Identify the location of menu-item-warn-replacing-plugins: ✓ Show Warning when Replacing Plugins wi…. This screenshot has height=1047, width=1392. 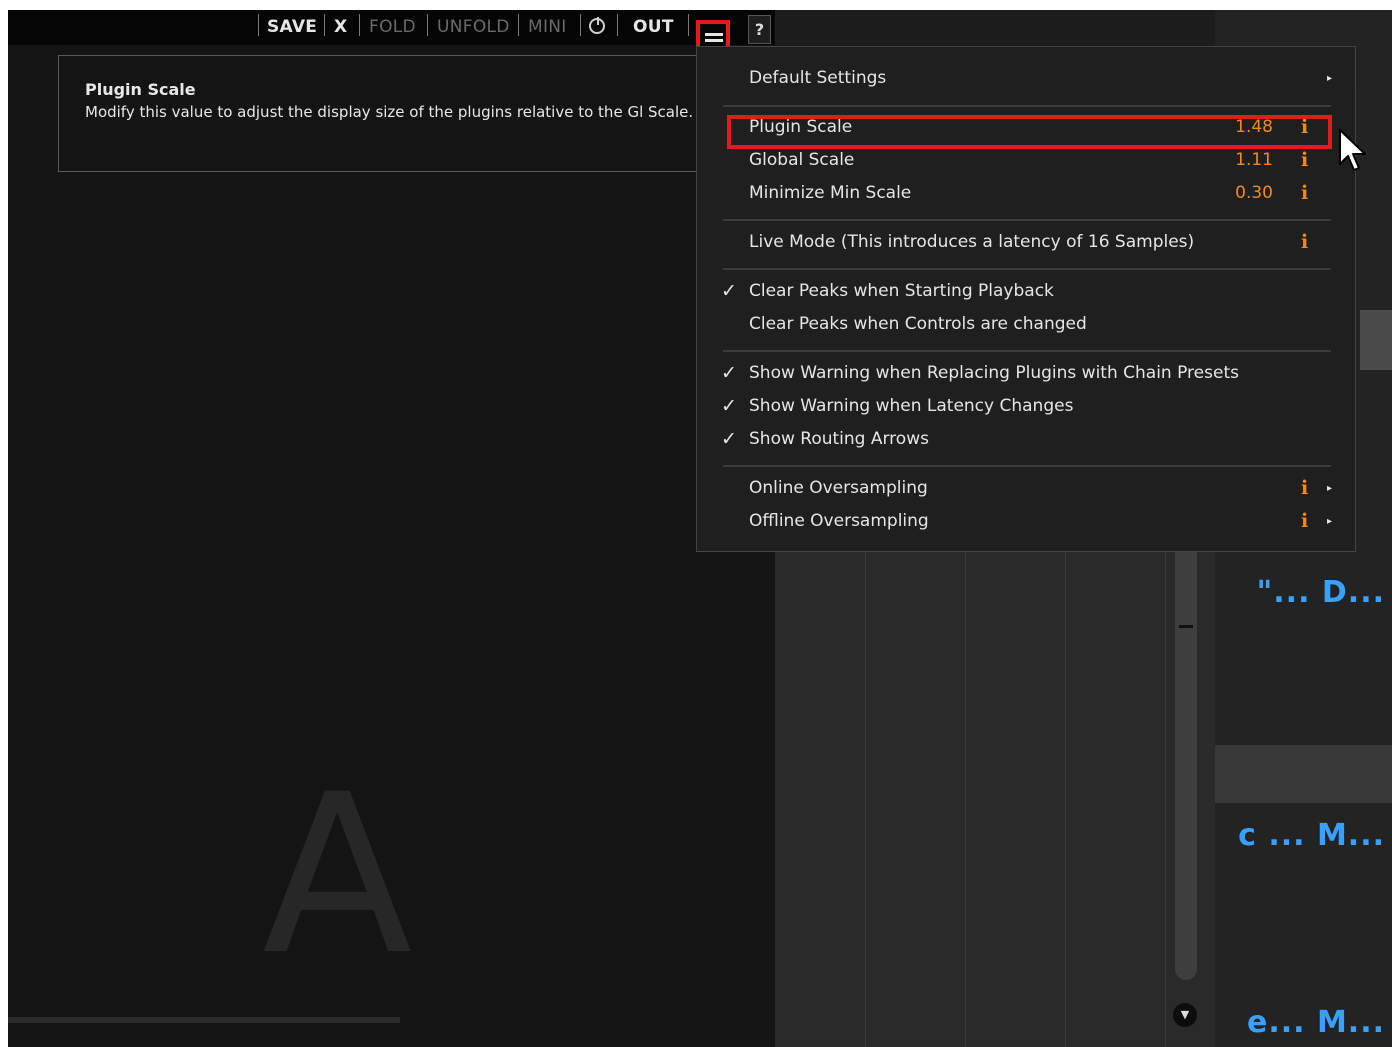
(1027, 373).